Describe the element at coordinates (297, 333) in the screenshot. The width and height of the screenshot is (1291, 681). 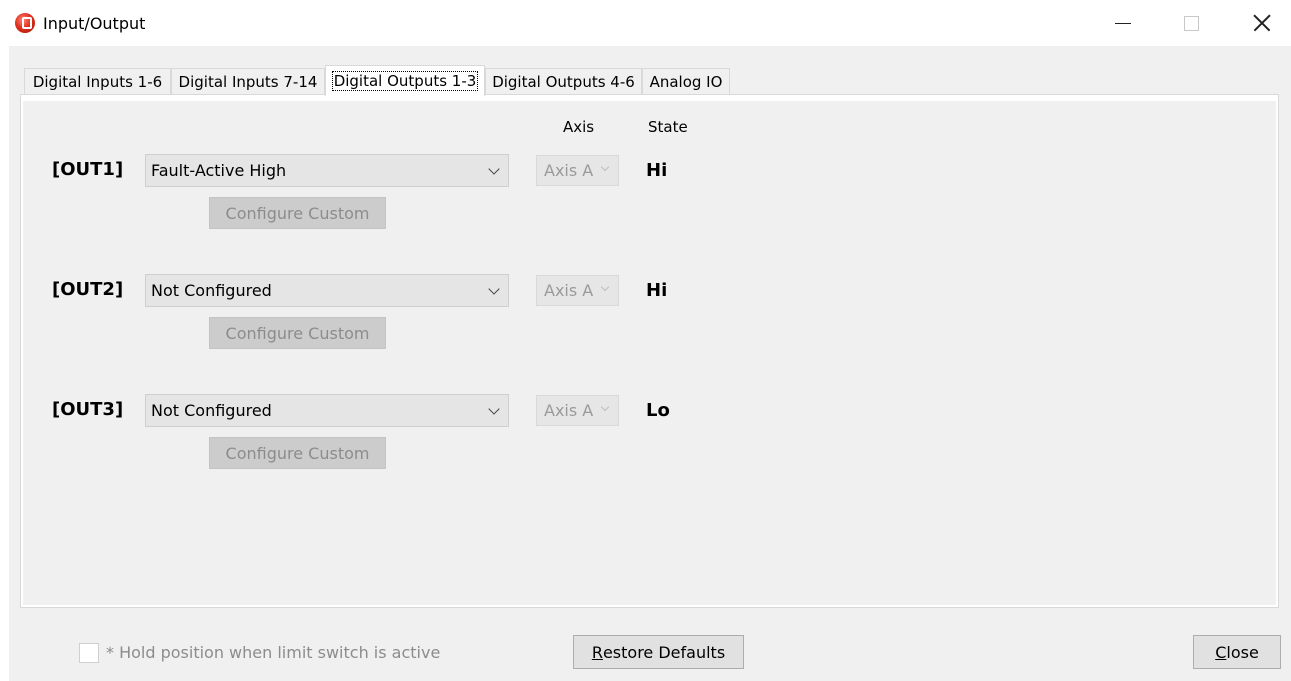
I see `out2-configure-custom-button: Configure Custom` at that location.